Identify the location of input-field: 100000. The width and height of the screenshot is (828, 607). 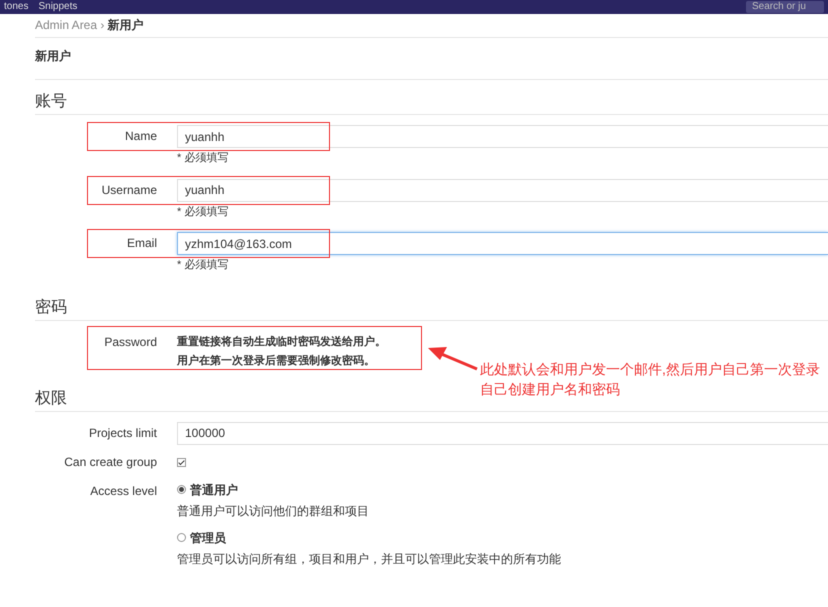
(502, 433).